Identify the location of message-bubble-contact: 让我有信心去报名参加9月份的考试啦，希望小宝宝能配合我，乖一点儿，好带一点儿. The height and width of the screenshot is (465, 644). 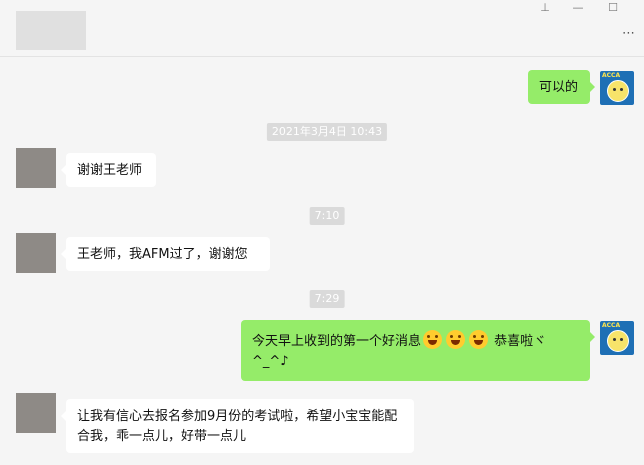
(237, 426).